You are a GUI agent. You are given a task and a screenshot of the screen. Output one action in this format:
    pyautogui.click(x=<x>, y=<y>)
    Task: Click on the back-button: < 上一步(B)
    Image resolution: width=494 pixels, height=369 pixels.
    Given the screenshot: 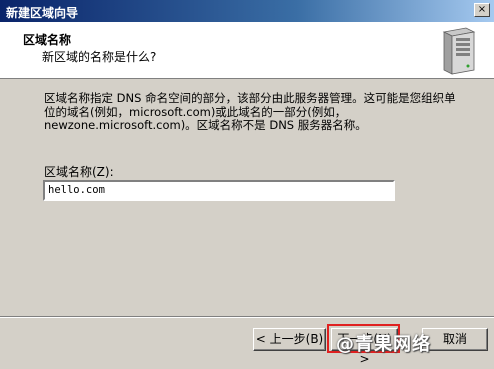 What is the action you would take?
    pyautogui.click(x=289, y=339)
    